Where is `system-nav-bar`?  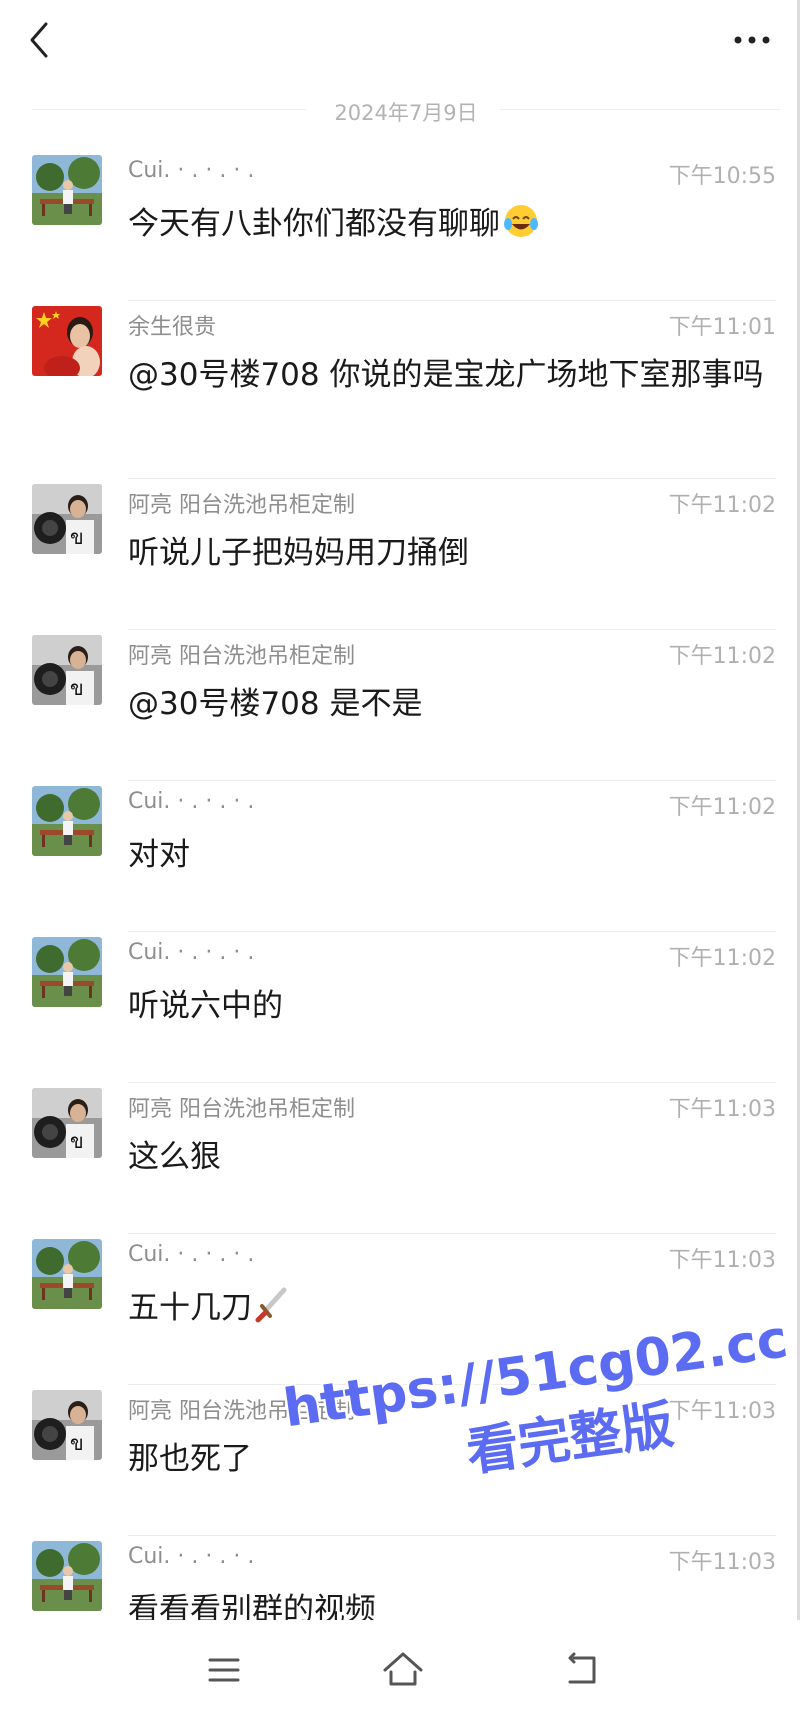 system-nav-bar is located at coordinates (400, 1669).